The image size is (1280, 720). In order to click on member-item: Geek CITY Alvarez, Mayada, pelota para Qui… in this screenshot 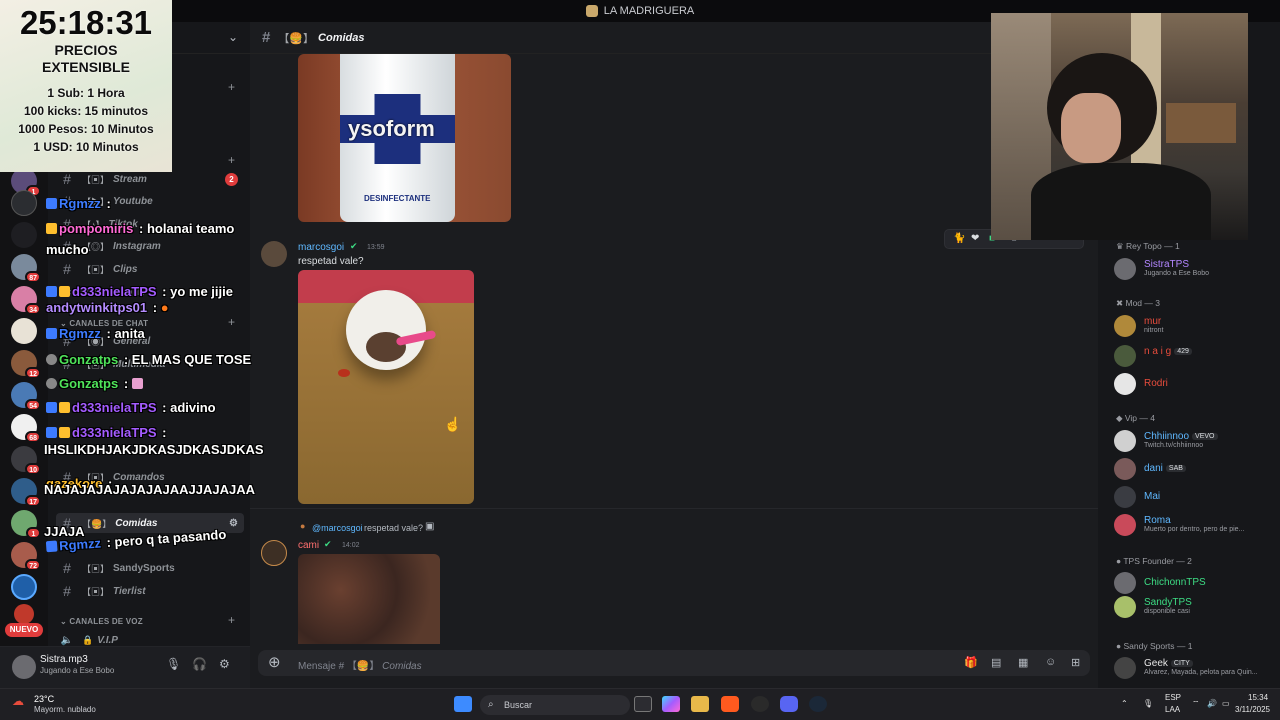, I will do `click(1194, 668)`.